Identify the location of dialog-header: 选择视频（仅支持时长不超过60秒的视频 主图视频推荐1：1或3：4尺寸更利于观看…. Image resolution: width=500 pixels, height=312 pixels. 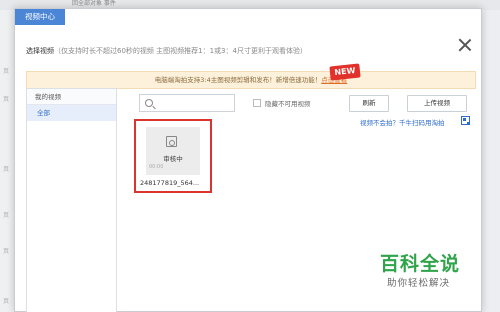
(166, 51).